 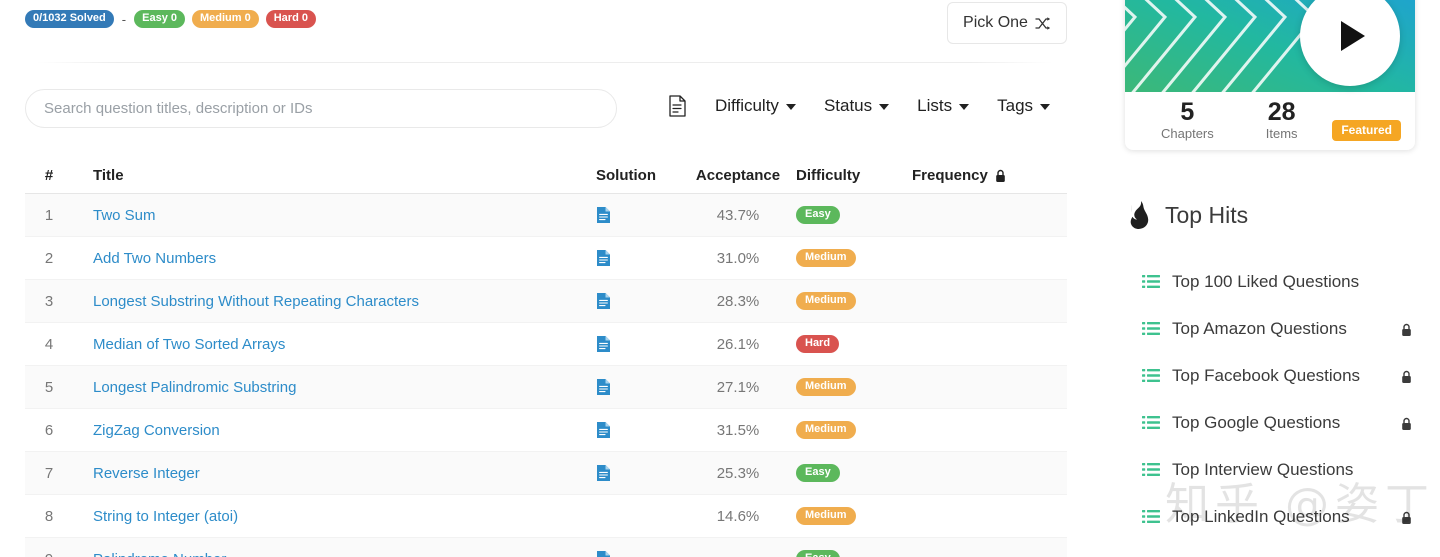 What do you see at coordinates (639, 175) in the screenshot?
I see `header-solution: Solution` at bounding box center [639, 175].